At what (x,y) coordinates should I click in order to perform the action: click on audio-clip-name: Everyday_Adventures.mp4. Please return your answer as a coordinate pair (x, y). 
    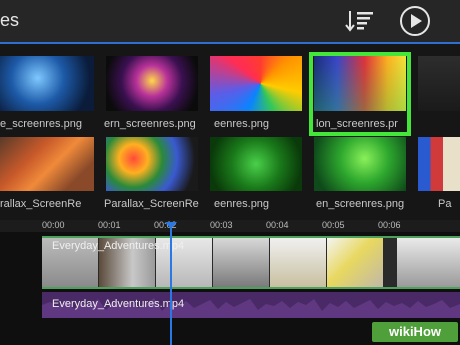
    Looking at the image, I should click on (118, 304).